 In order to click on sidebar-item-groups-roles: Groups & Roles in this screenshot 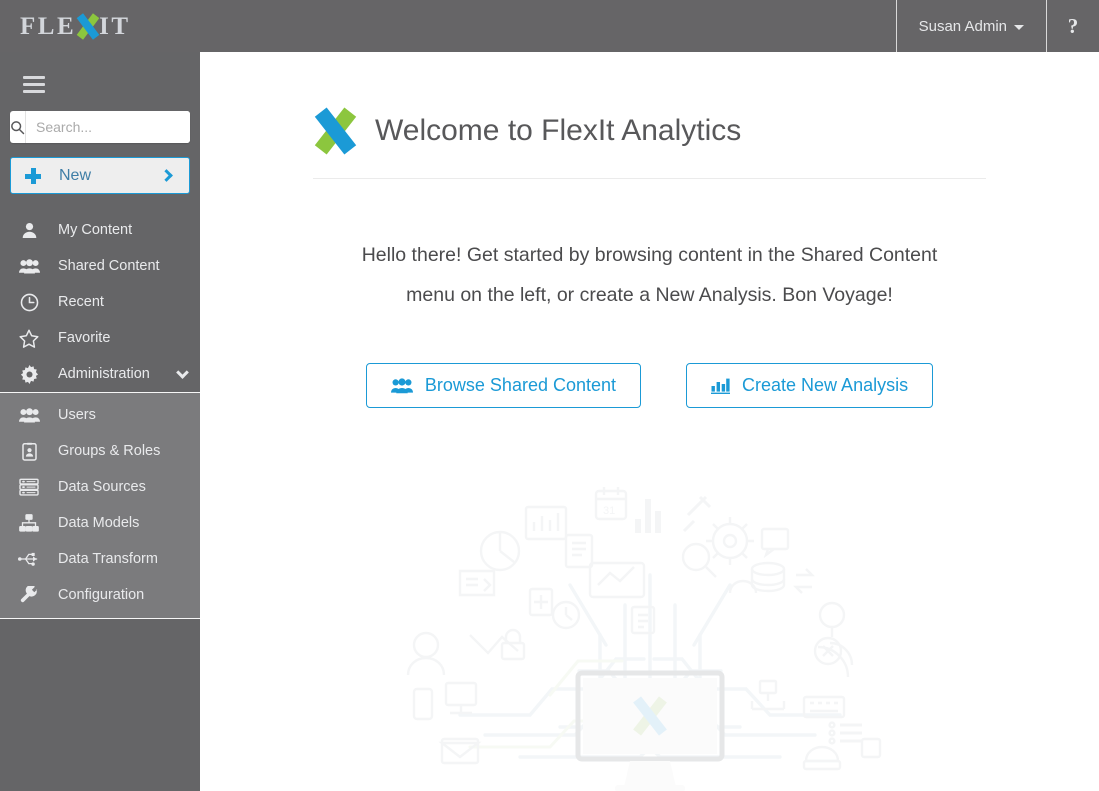, I will do `click(100, 451)`.